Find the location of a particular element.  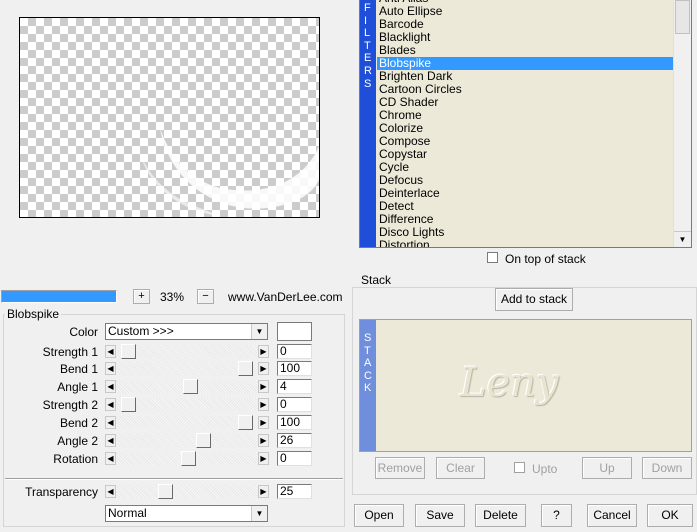

param-label: Angle 2 is located at coordinates (77, 441).